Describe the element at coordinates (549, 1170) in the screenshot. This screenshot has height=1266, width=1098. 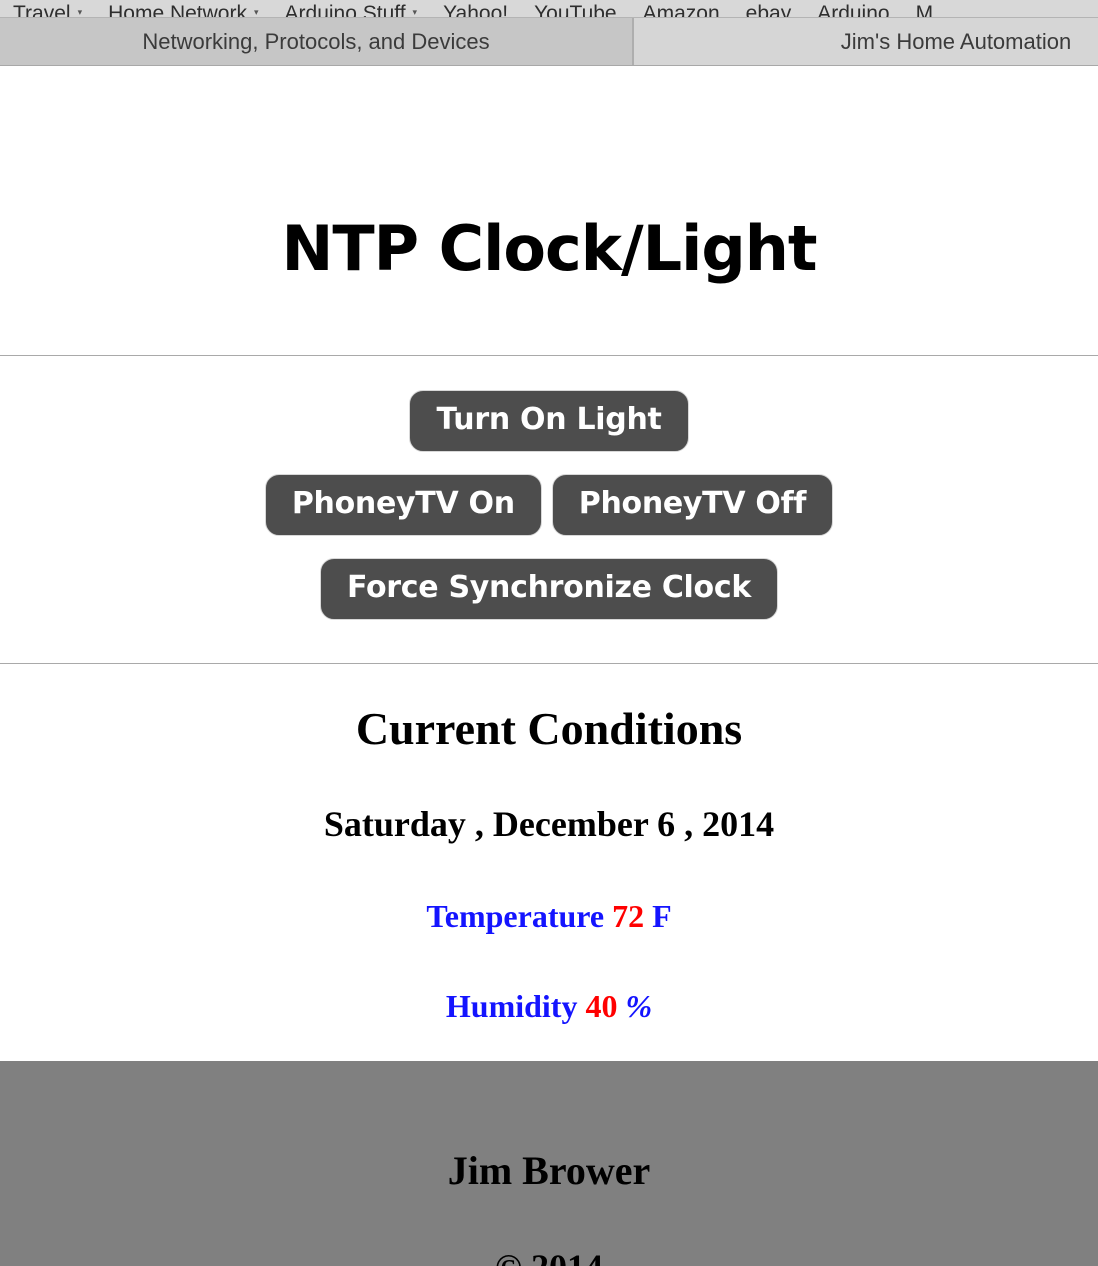
I see `footer-author-name: Jim Brower` at that location.